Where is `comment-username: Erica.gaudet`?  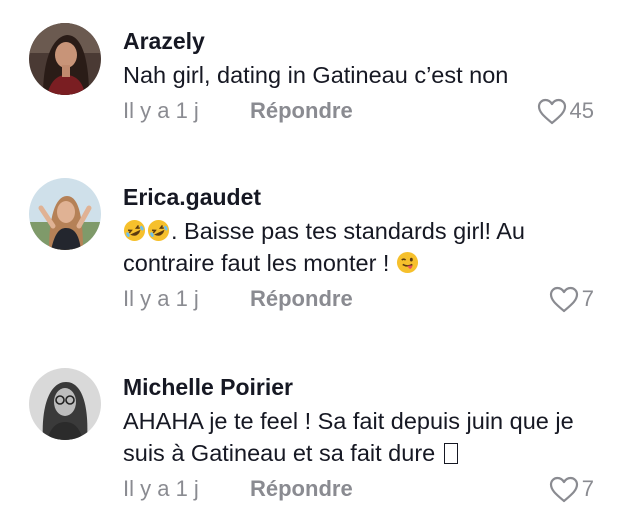 comment-username: Erica.gaudet is located at coordinates (361, 197).